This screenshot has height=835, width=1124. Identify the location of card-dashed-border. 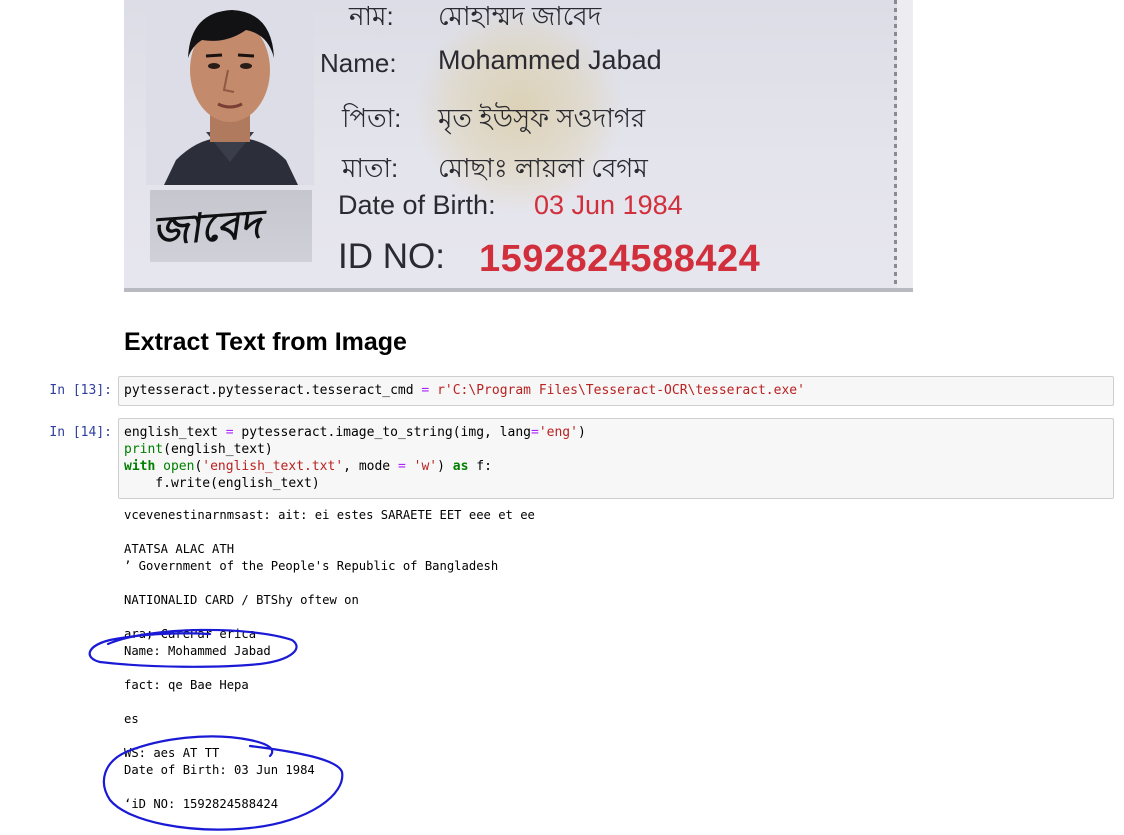
(895, 146).